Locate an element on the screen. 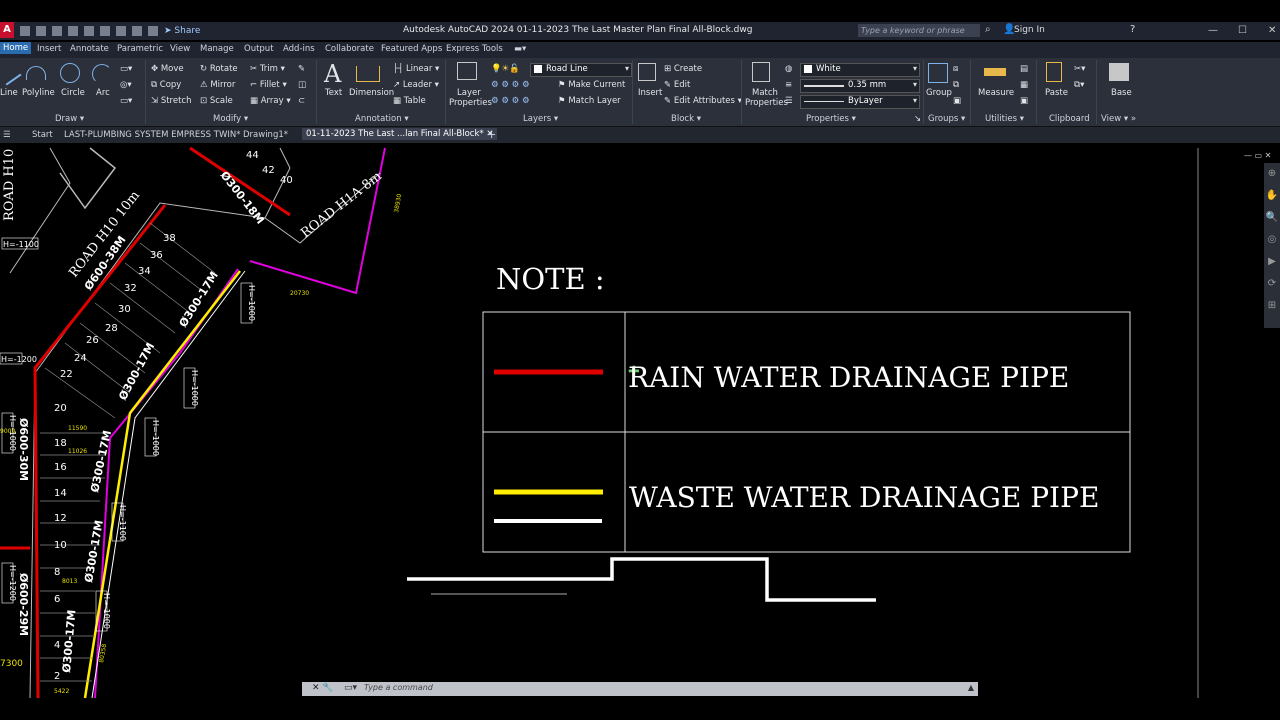 Image resolution: width=1280 pixels, height=720 pixels. layer-tool-icons-2: ⚙ ⚙ ⚙ ⚙ is located at coordinates (510, 101).